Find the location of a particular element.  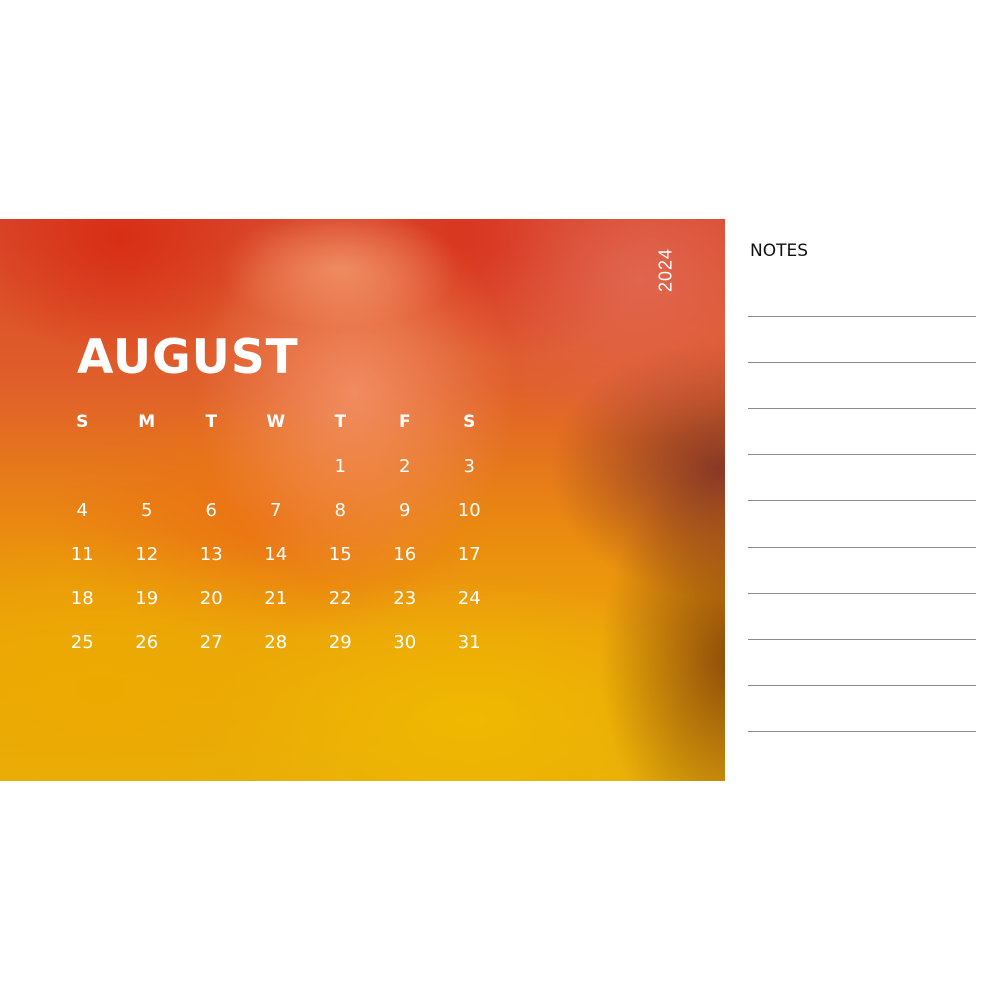

calendar-day: 10 is located at coordinates (469, 510).